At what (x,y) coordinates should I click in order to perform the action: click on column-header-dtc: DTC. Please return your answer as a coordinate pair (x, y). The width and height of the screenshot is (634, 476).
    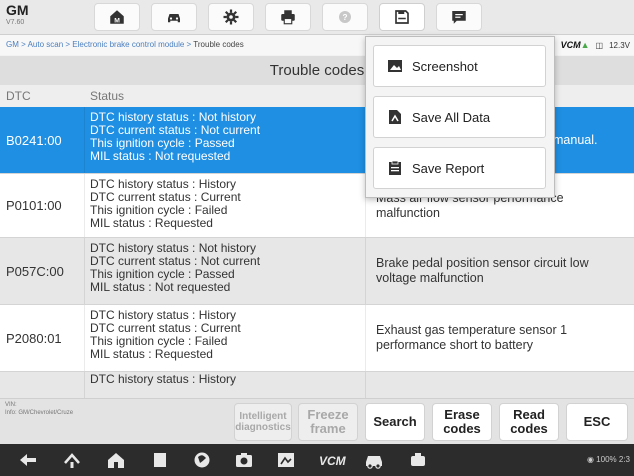
    Looking at the image, I should click on (18, 96).